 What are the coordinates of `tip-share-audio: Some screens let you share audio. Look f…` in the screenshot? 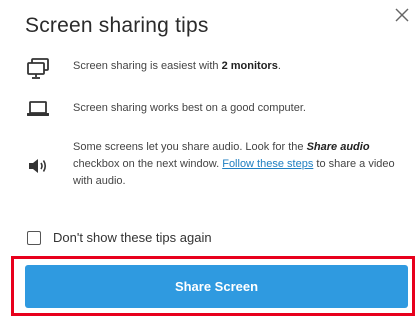 It's located at (215, 164).